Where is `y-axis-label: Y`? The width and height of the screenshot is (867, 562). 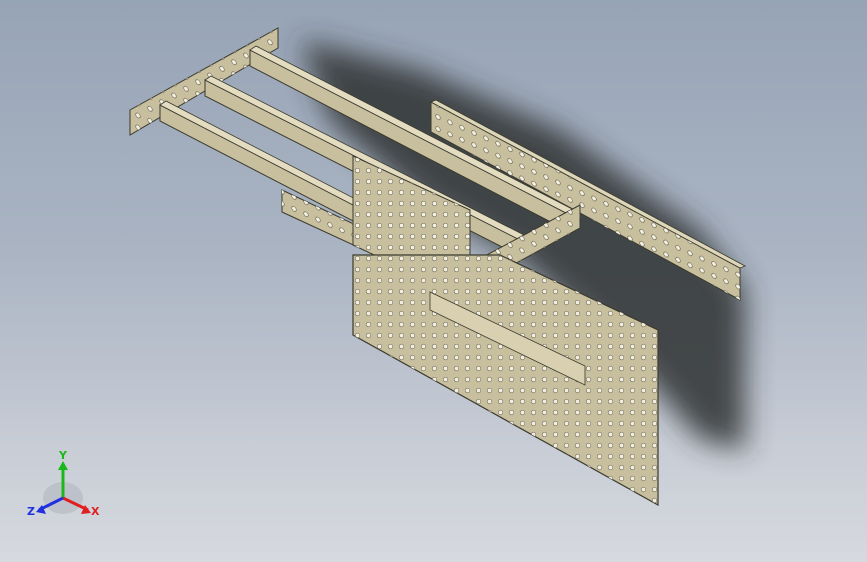 y-axis-label: Y is located at coordinates (63, 455).